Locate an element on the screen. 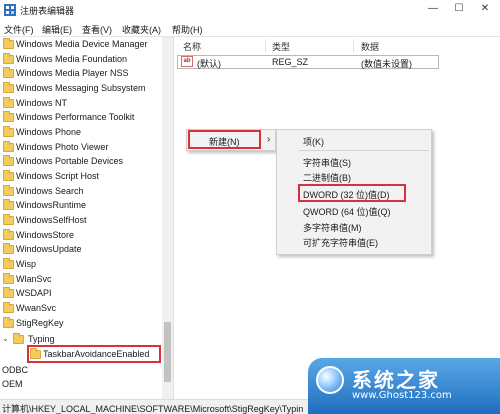 The width and height of the screenshot is (500, 414). tree-item-label: WindowsSelfHost is located at coordinates (51, 220).